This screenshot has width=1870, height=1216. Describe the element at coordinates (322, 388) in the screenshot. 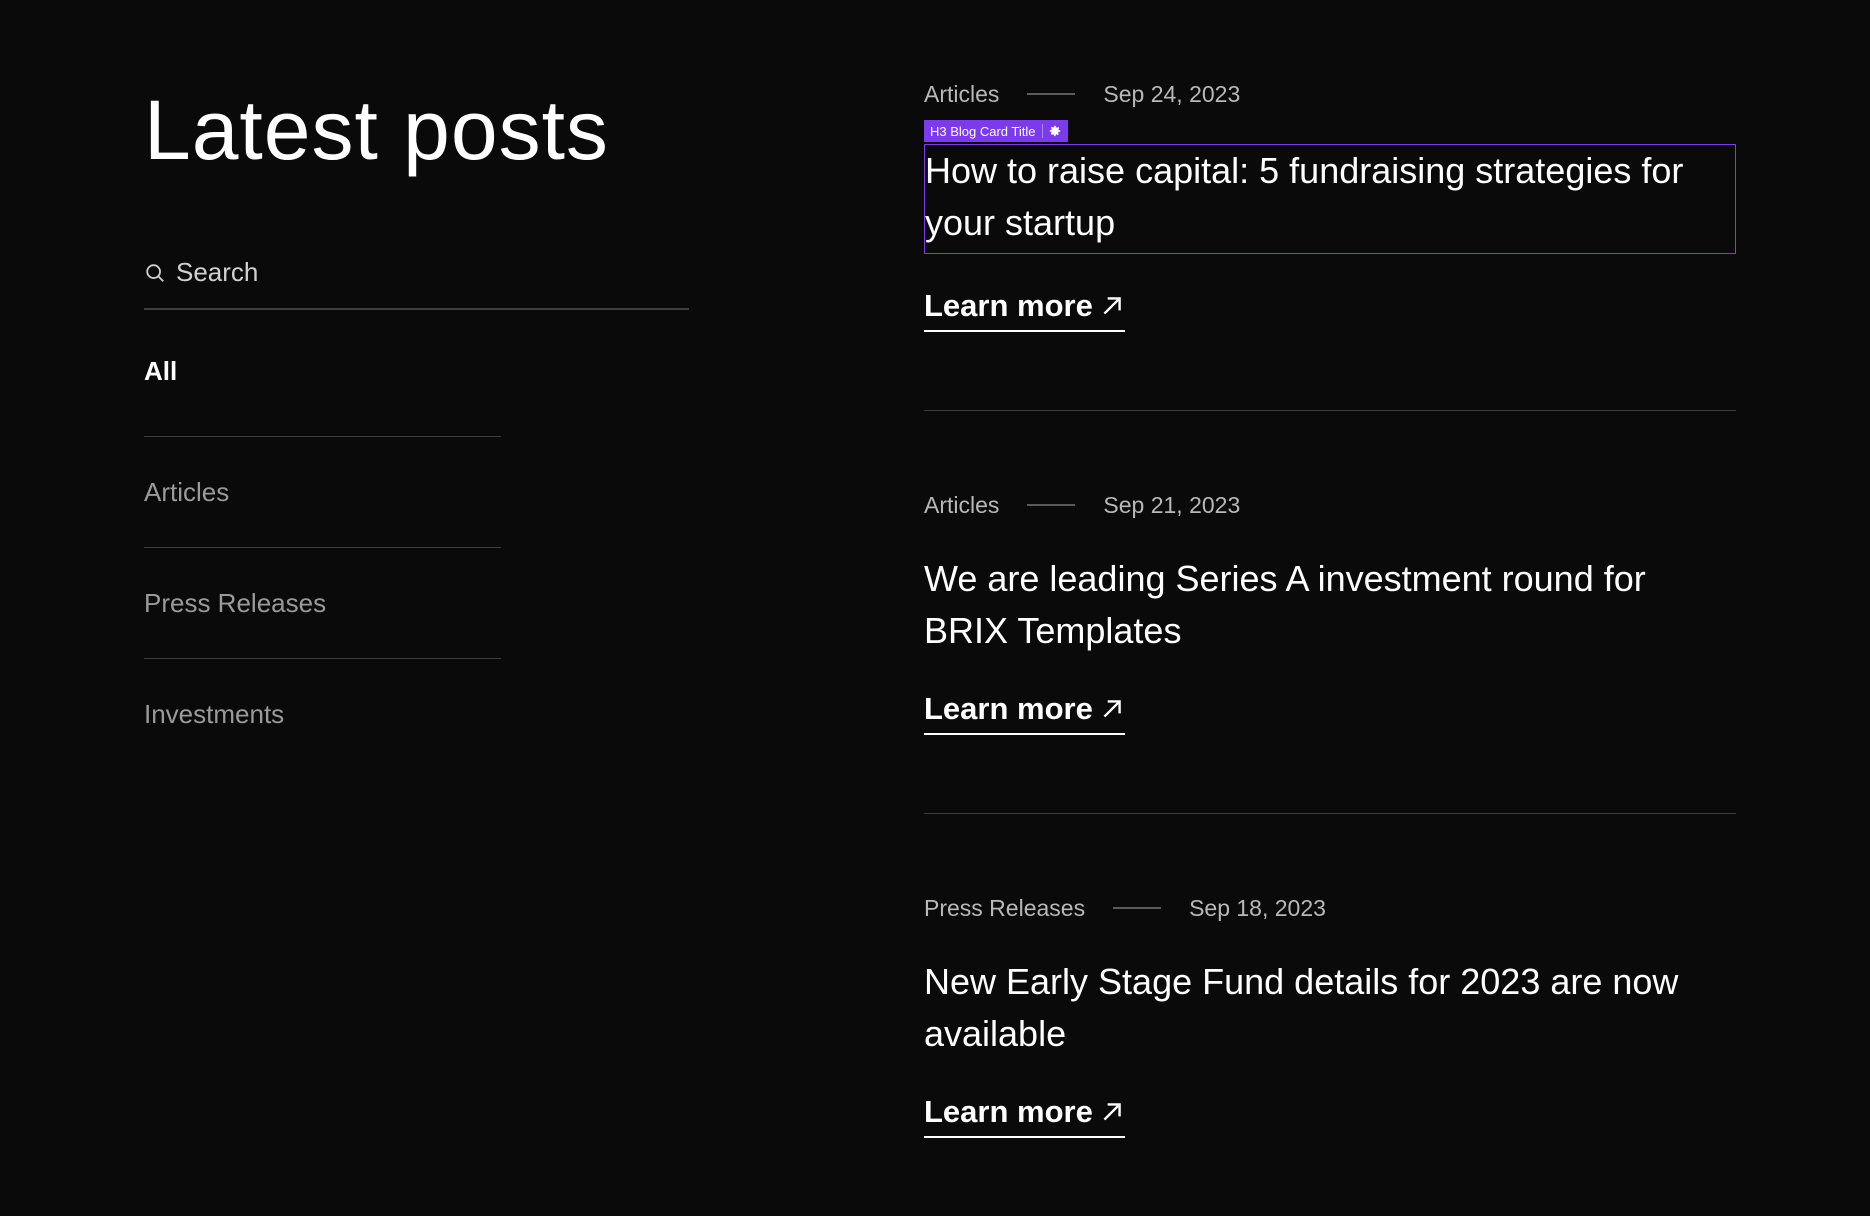

I see `filter-item-all: All` at that location.